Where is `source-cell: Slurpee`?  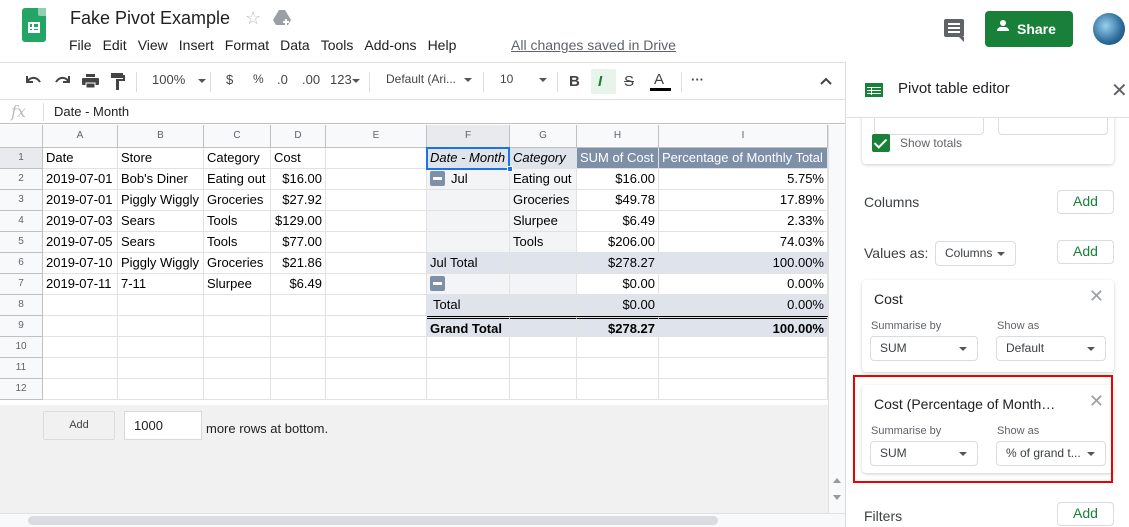 source-cell: Slurpee is located at coordinates (237, 284).